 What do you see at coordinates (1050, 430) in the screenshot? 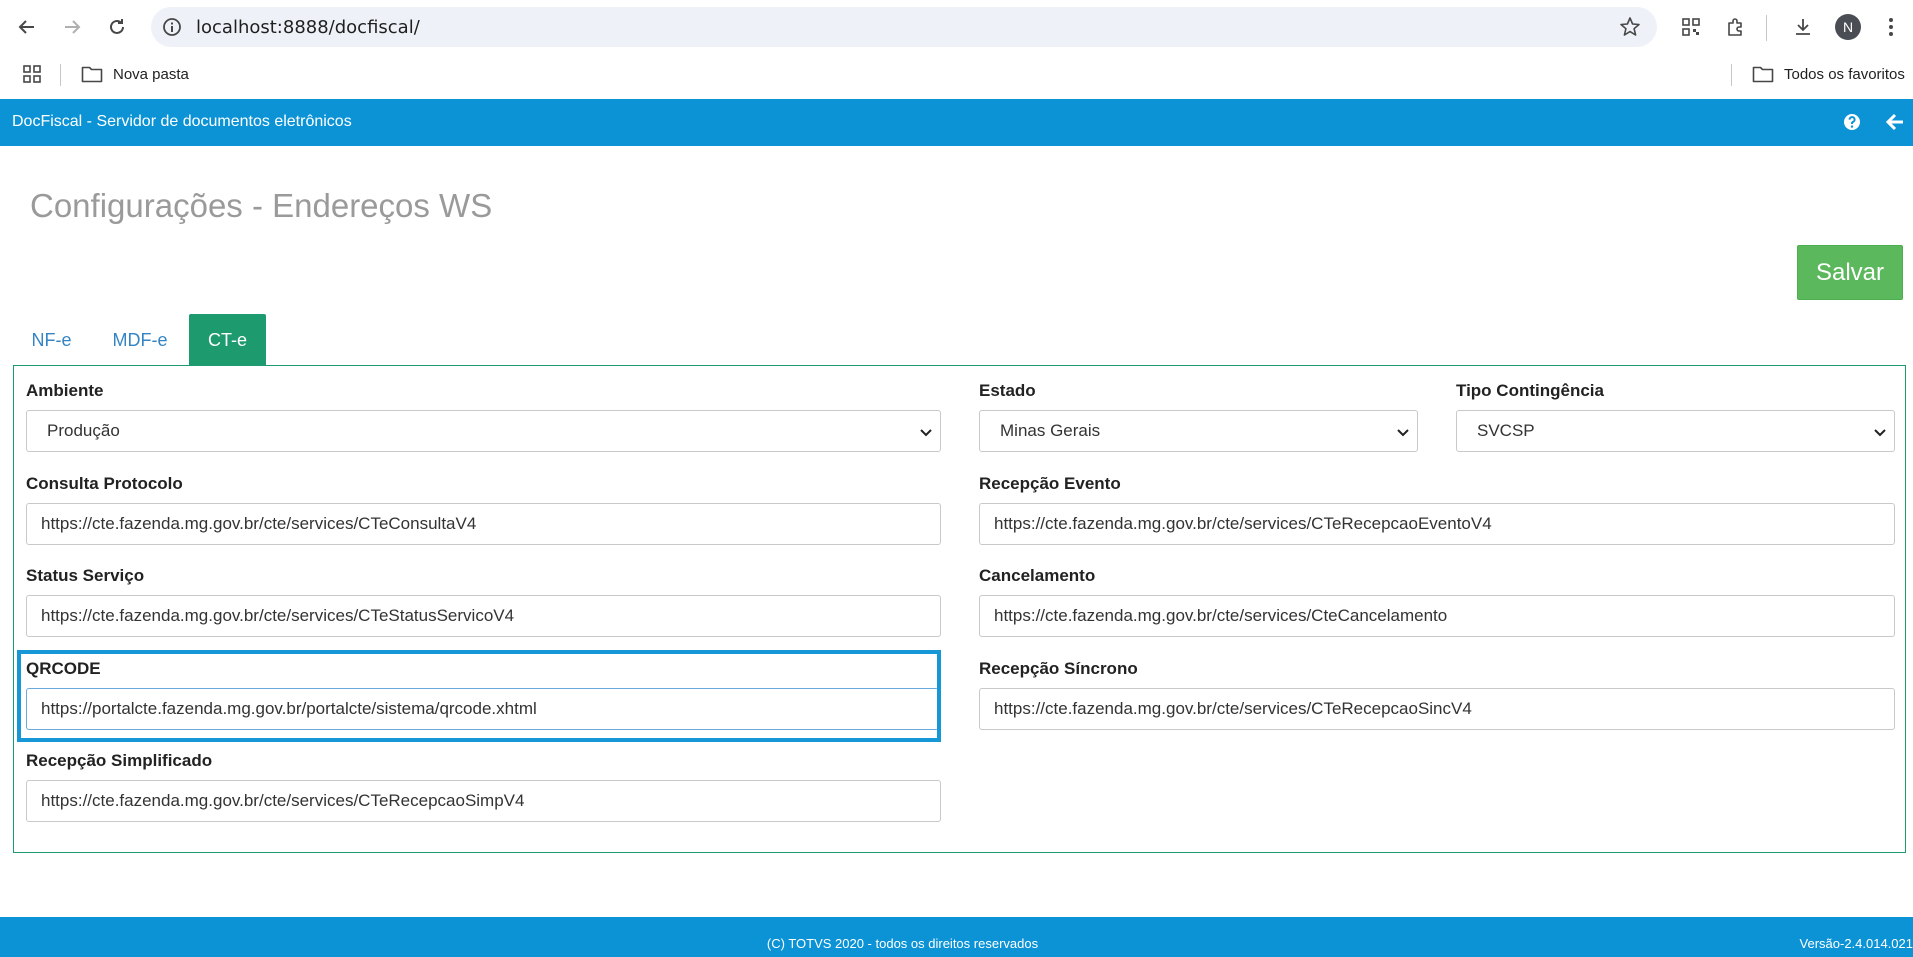
I see `estado-value: Minas Gerais` at bounding box center [1050, 430].